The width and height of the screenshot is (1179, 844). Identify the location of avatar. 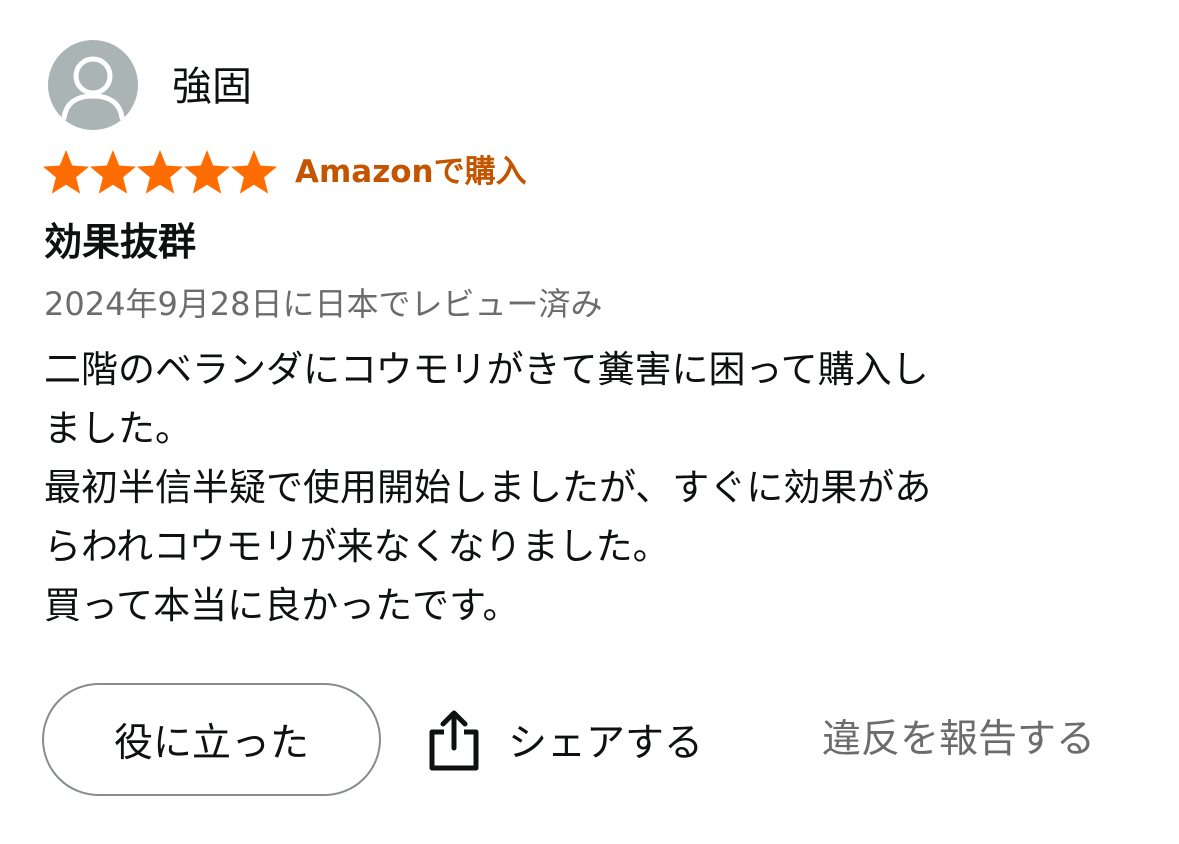
(93, 85).